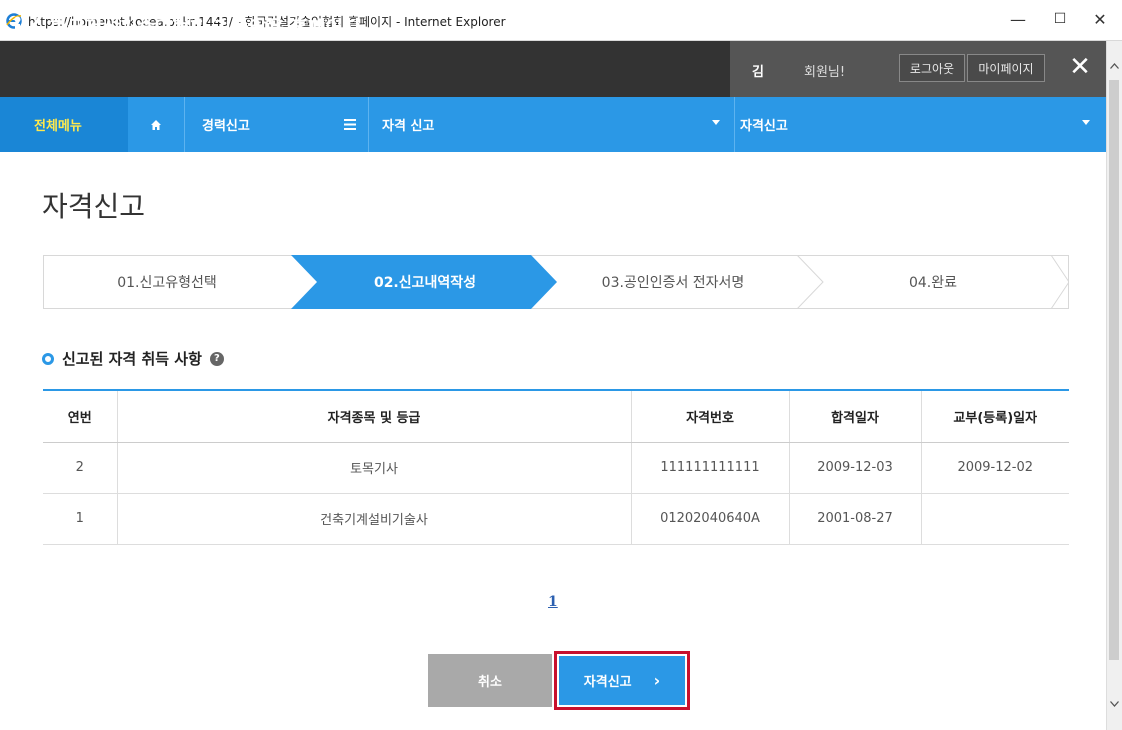 Image resolution: width=1122 pixels, height=730 pixels. What do you see at coordinates (373, 519) in the screenshot?
I see `cell-qualification: 건축기계설비기술사` at bounding box center [373, 519].